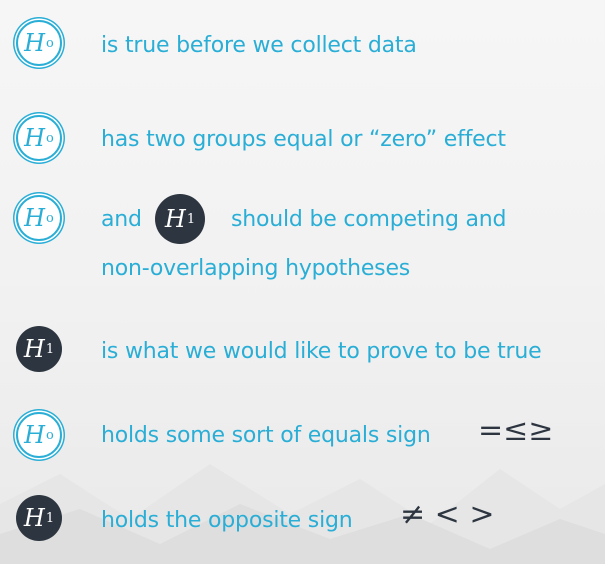 The image size is (605, 564). I want to click on statement-1-text: is true before we collect data, so click(259, 45).